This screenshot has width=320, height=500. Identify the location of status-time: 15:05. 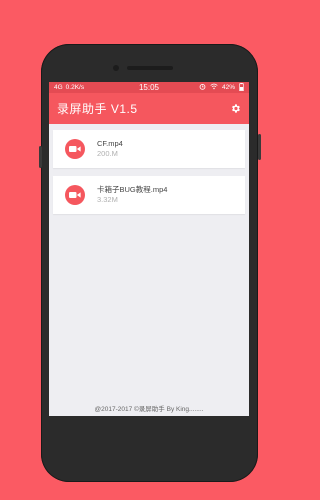
(149, 87).